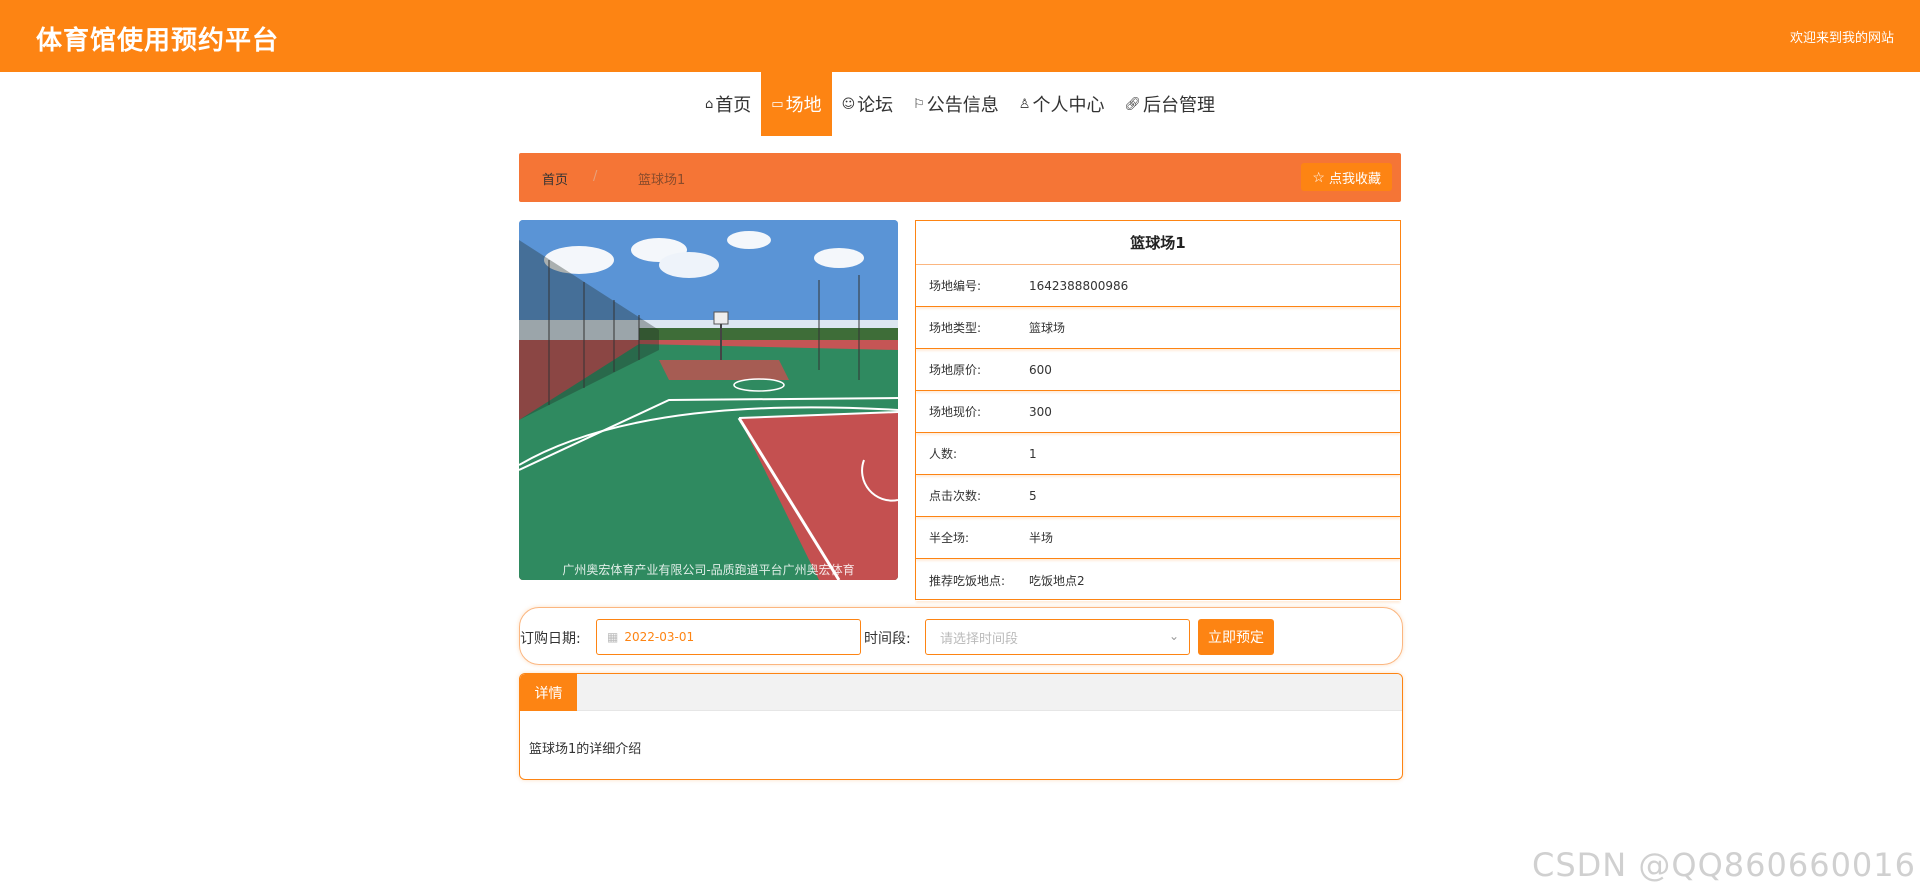  I want to click on info-row: 场地现价: 300, so click(1158, 412).